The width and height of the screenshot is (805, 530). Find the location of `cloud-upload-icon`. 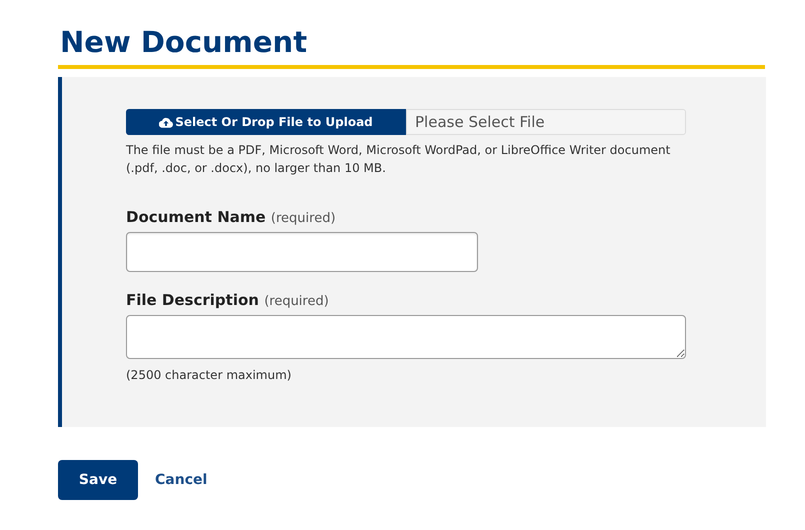

cloud-upload-icon is located at coordinates (166, 122).